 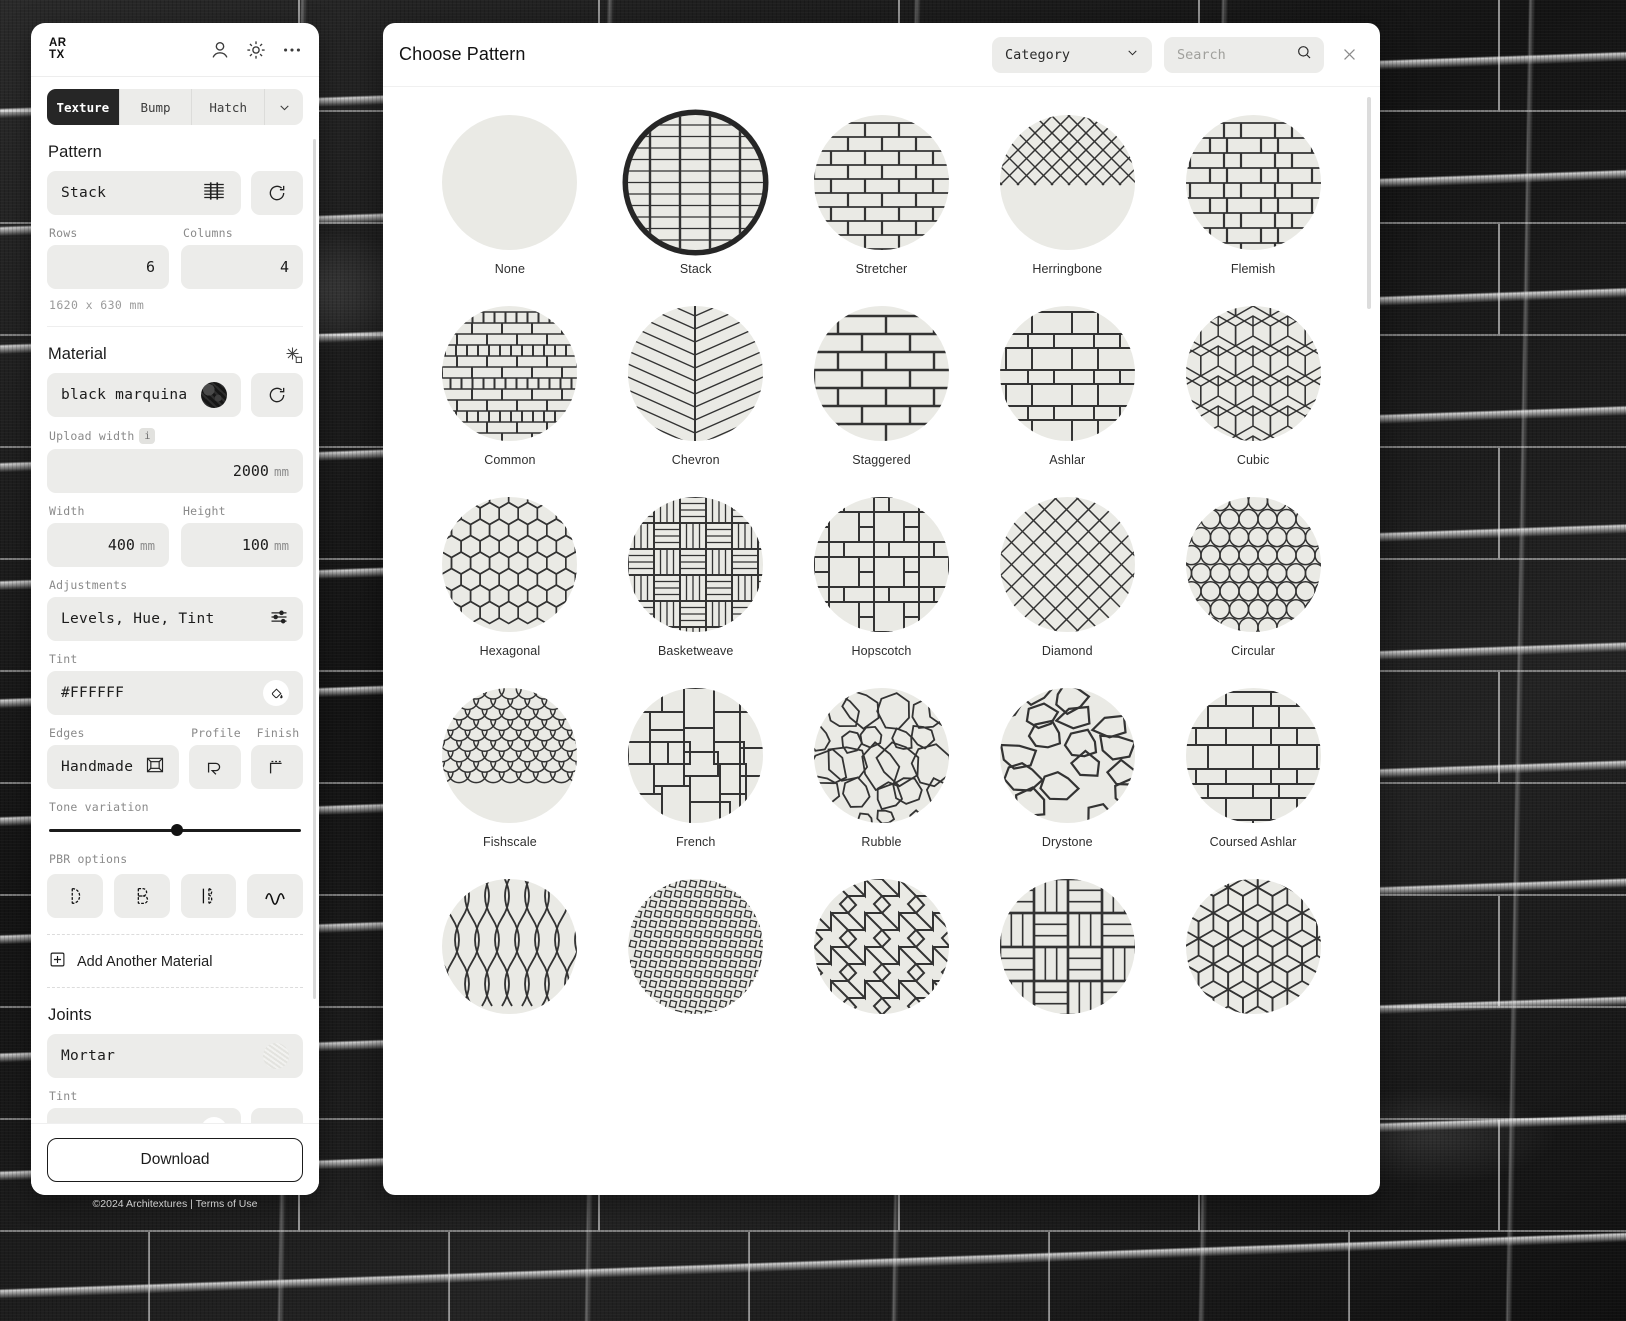 I want to click on pattern-option-rubble: Rubble, so click(x=882, y=768).